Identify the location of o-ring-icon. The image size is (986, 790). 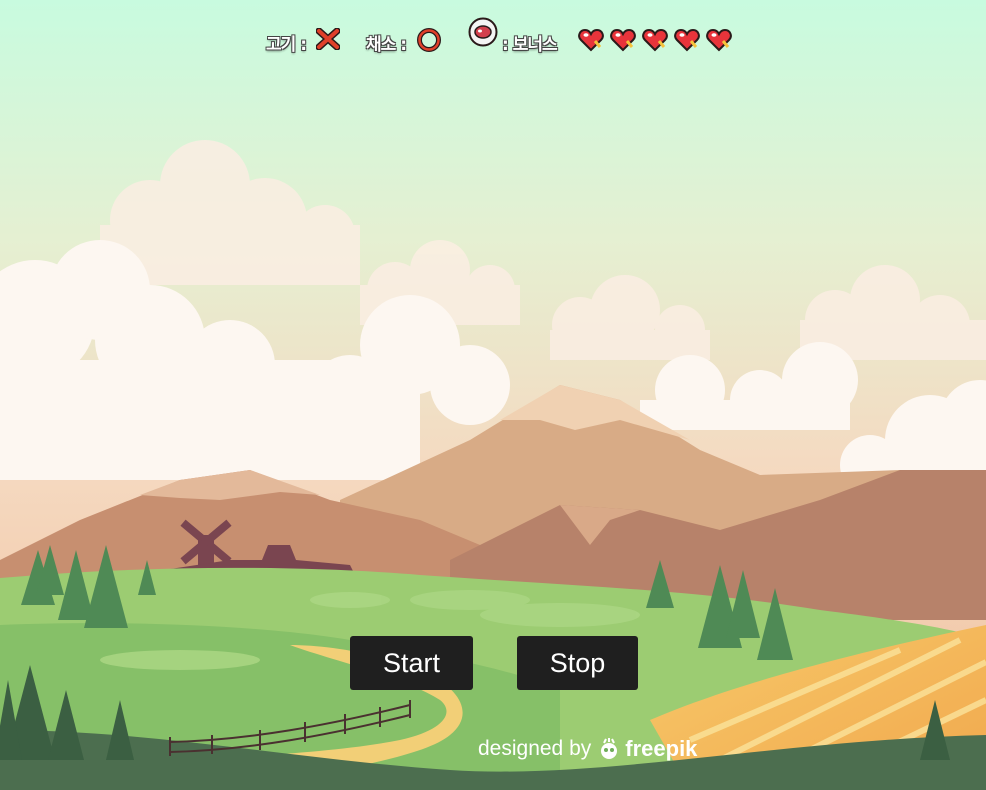
(429, 42).